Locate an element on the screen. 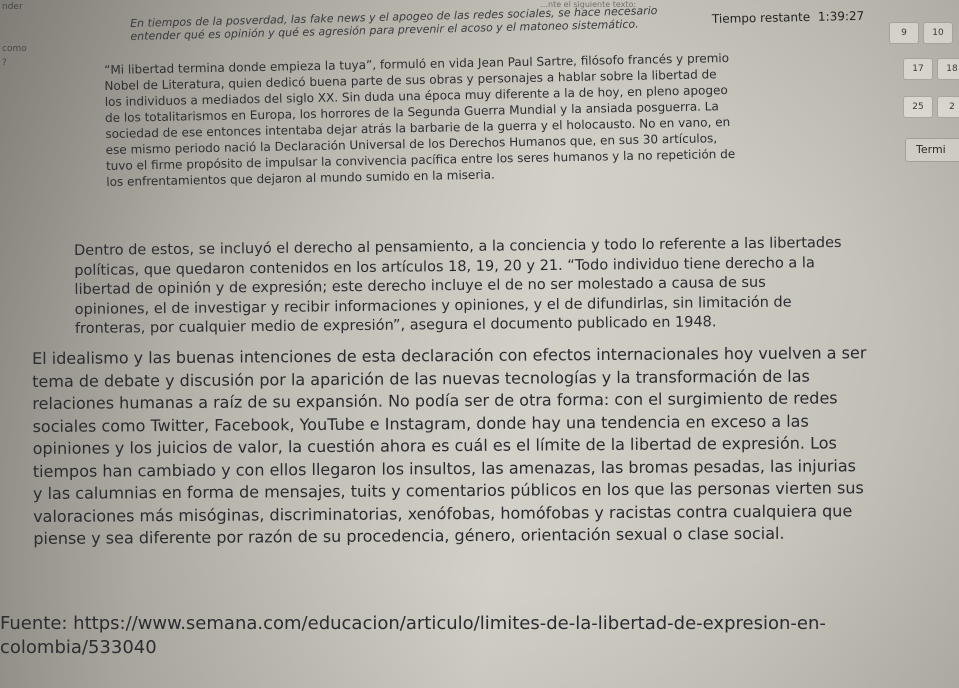 This screenshot has height=688, width=959. finish-button: Termi is located at coordinates (932, 150).